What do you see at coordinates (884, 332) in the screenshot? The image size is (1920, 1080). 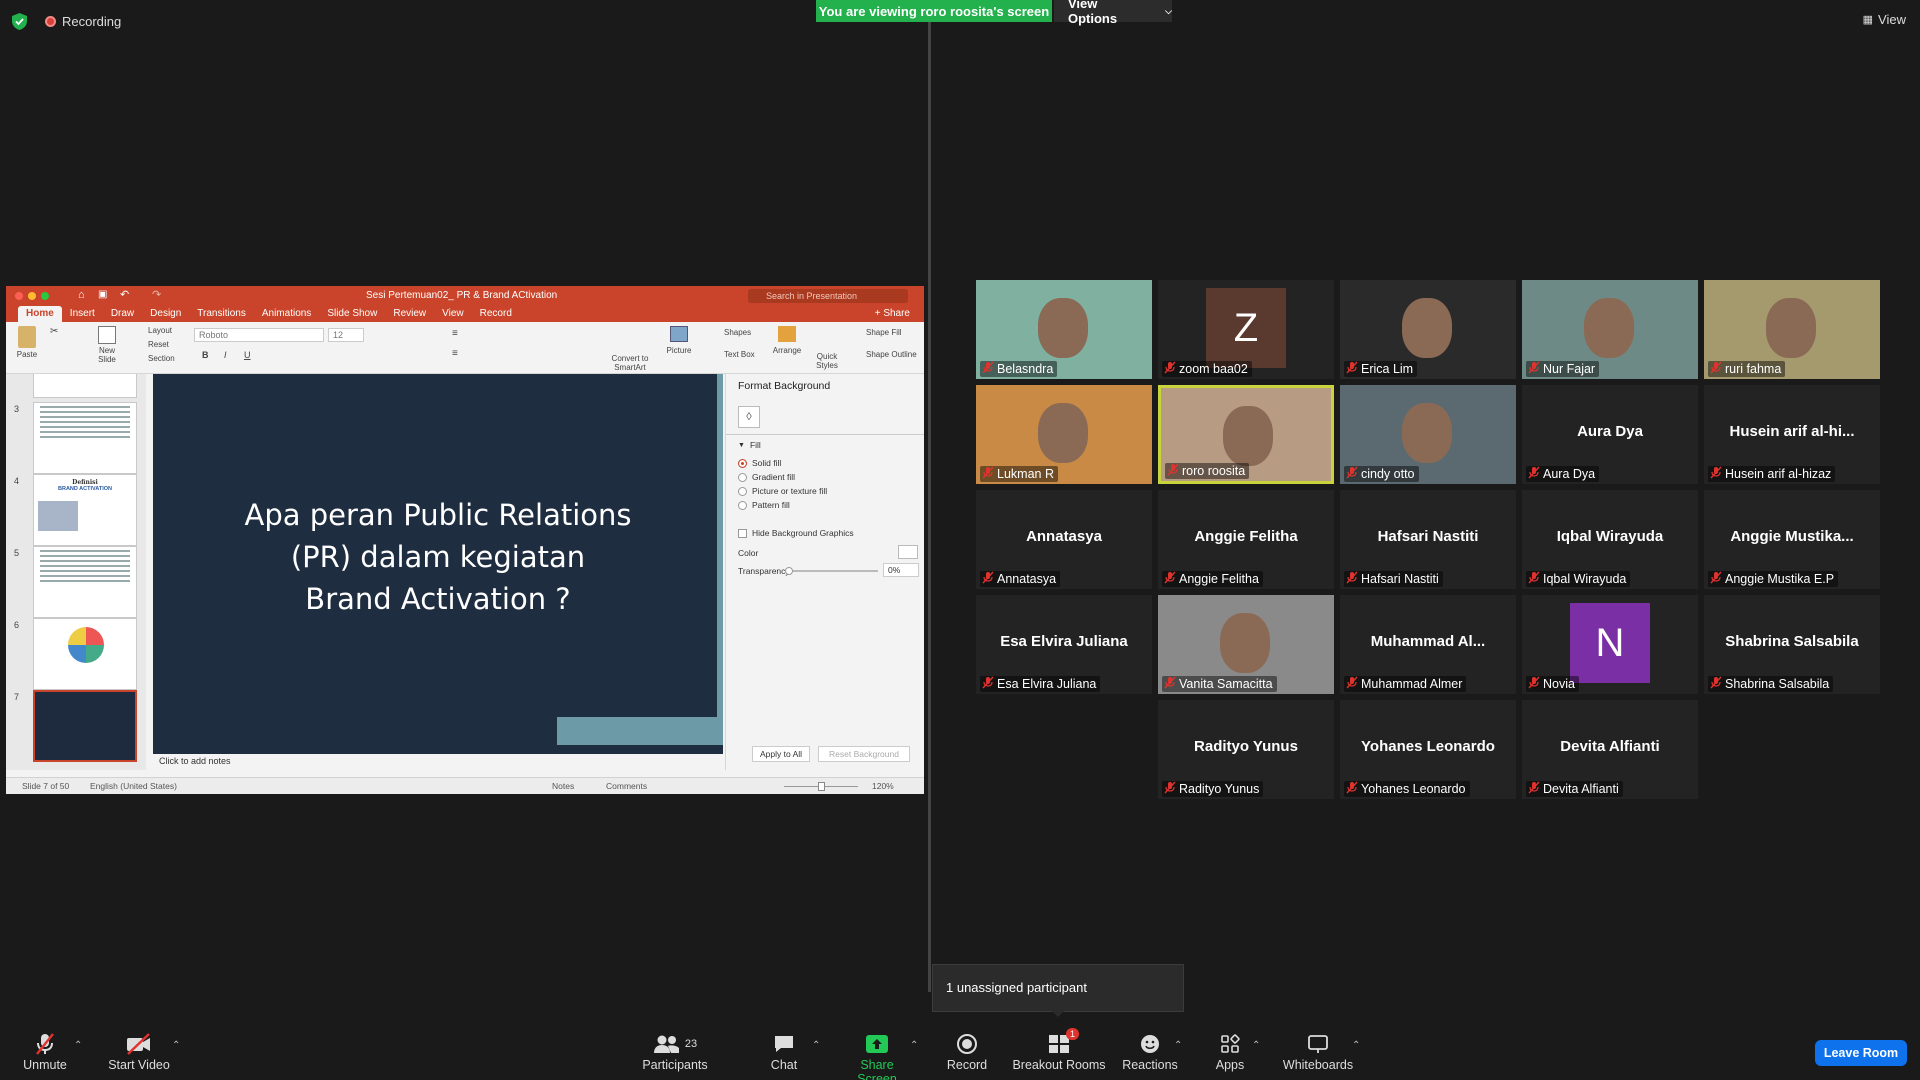 I see `shape-fill-button: Shape Fill` at bounding box center [884, 332].